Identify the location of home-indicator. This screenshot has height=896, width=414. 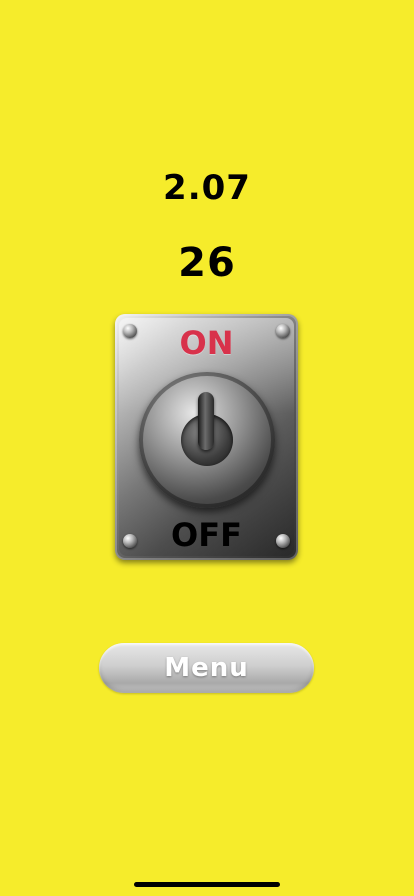
(207, 884).